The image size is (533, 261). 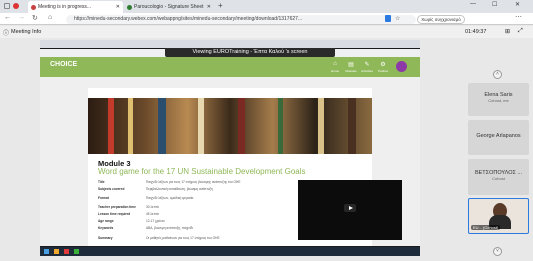 I want to click on forward-icon: →, so click(x=21, y=17).